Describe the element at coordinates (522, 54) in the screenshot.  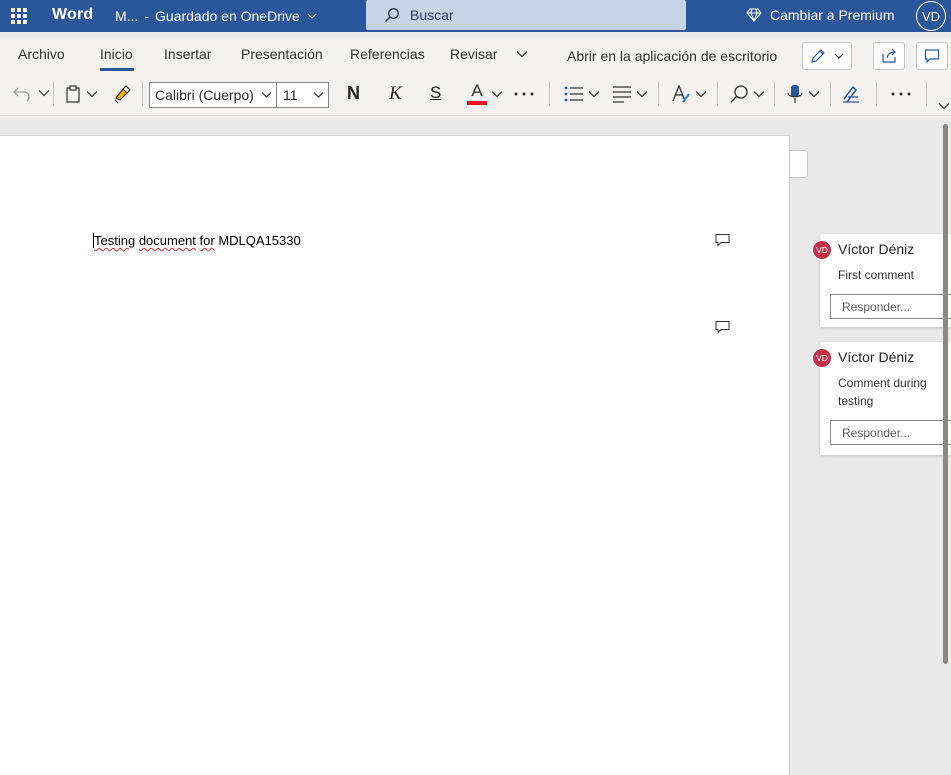
I see `more-tabs-chevron-icon` at that location.